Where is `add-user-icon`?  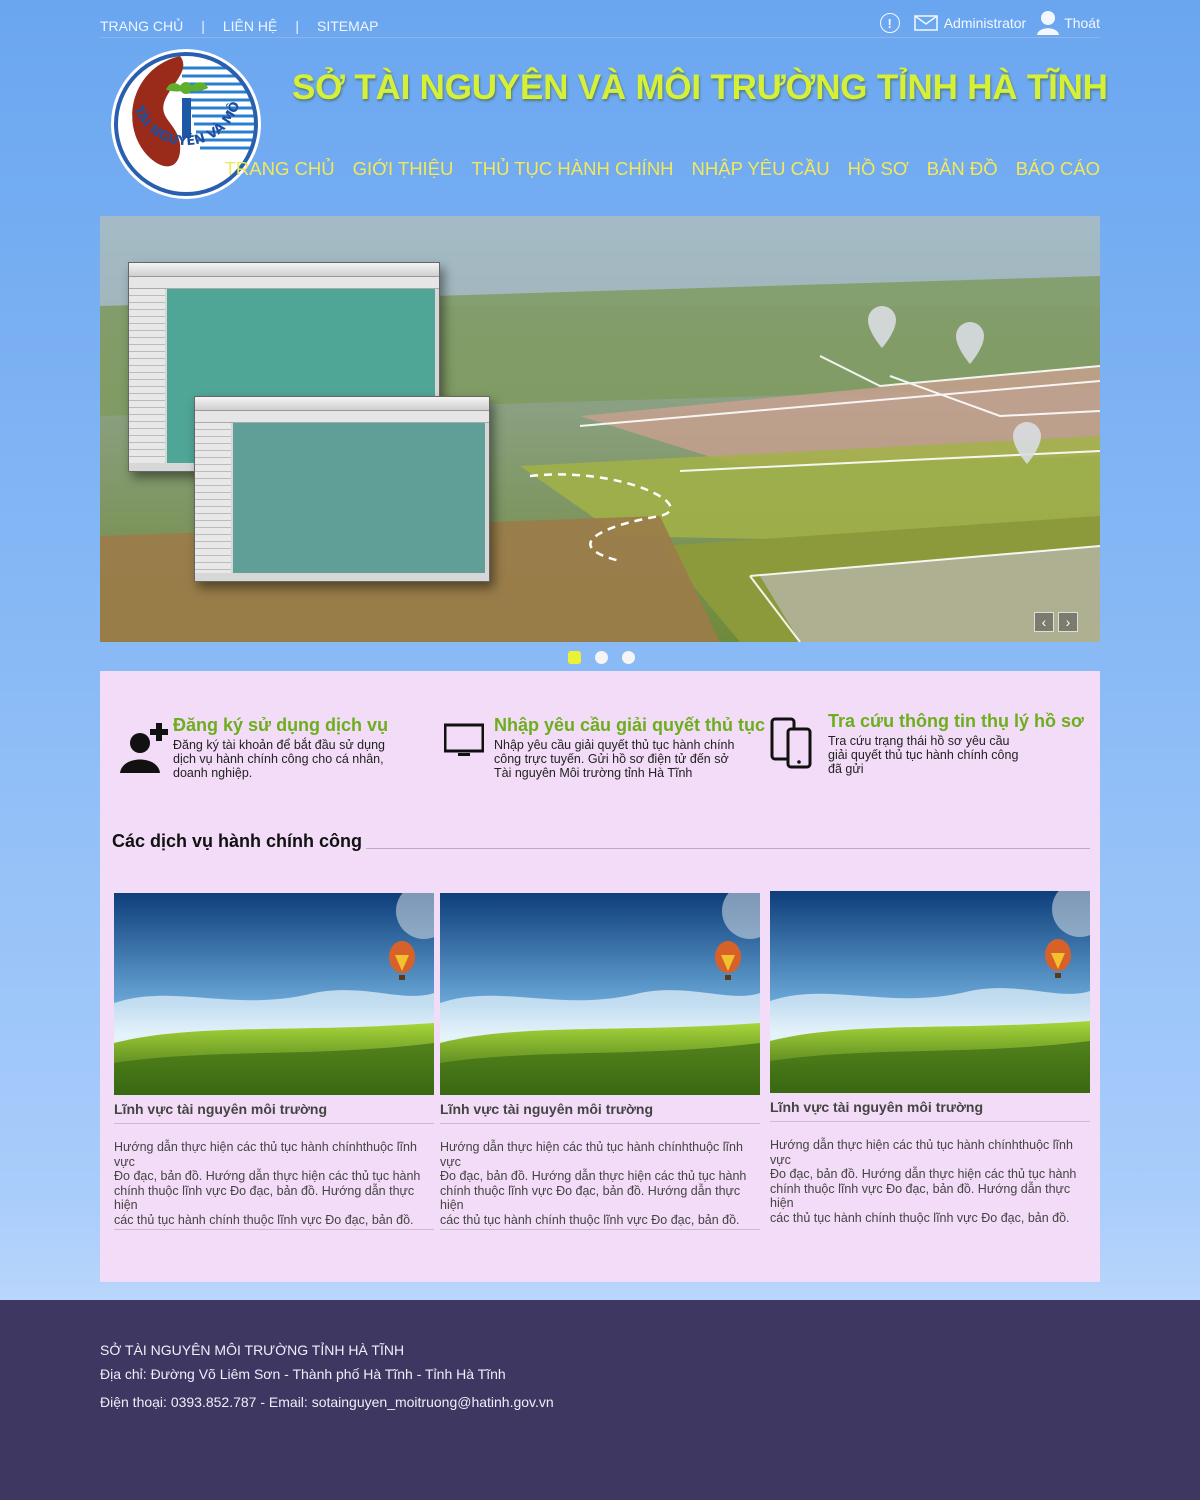 add-user-icon is located at coordinates (145, 749).